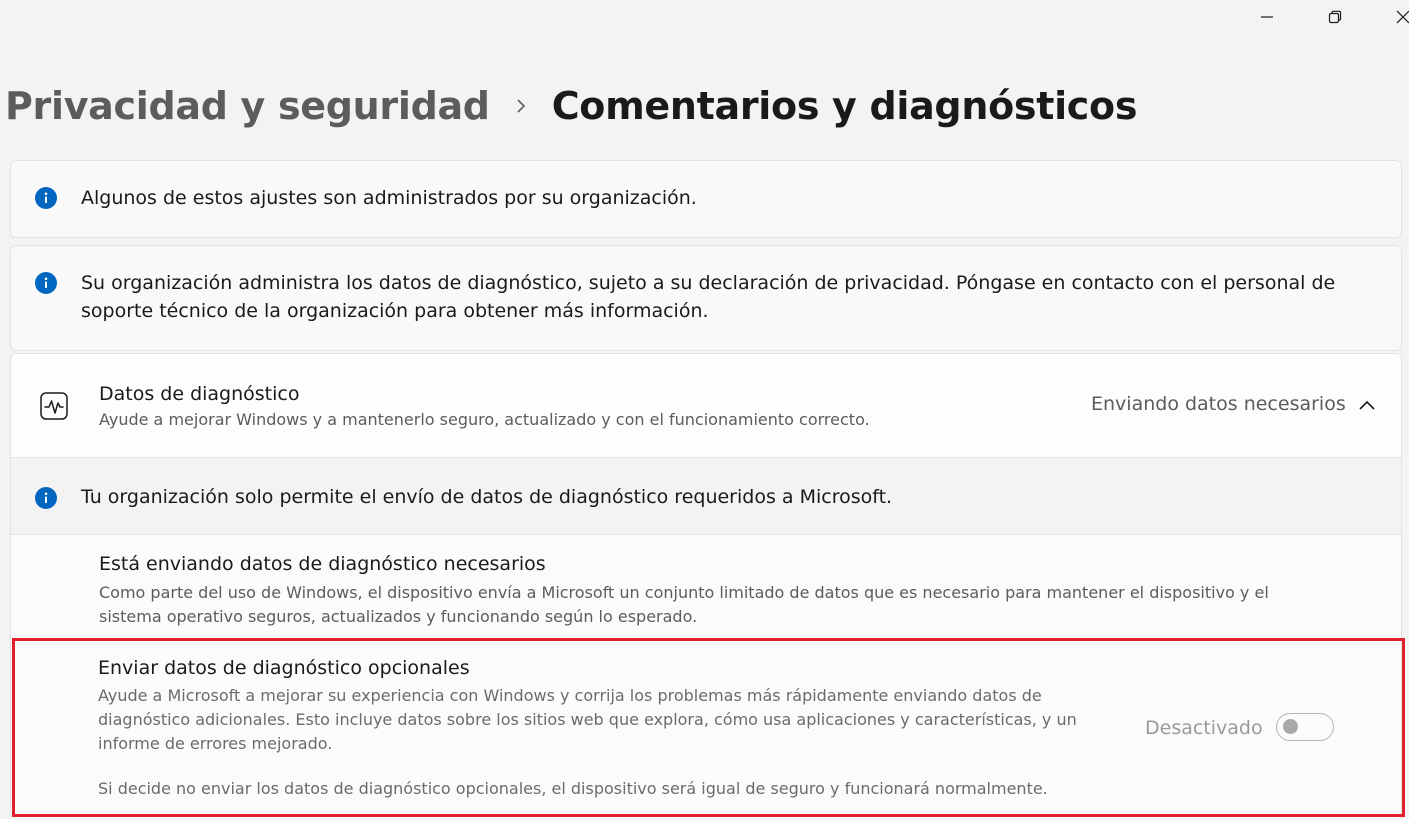  What do you see at coordinates (284, 668) in the screenshot?
I see `optional-data-title: Enviar datos de diagnóstico opcionales` at bounding box center [284, 668].